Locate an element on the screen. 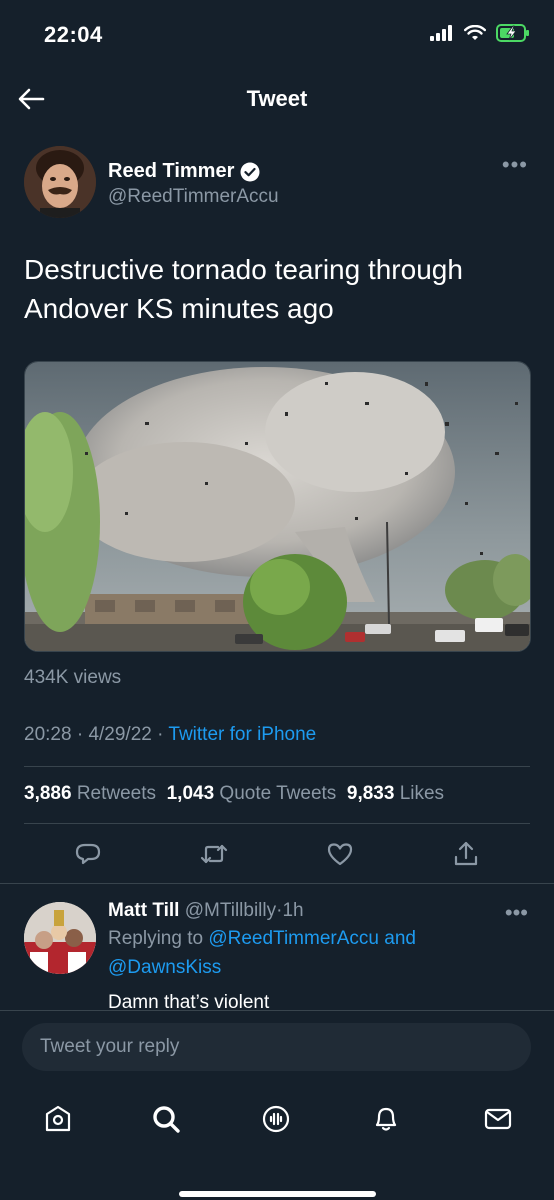 The height and width of the screenshot is (1200, 554). wifi-icon is located at coordinates (475, 35).